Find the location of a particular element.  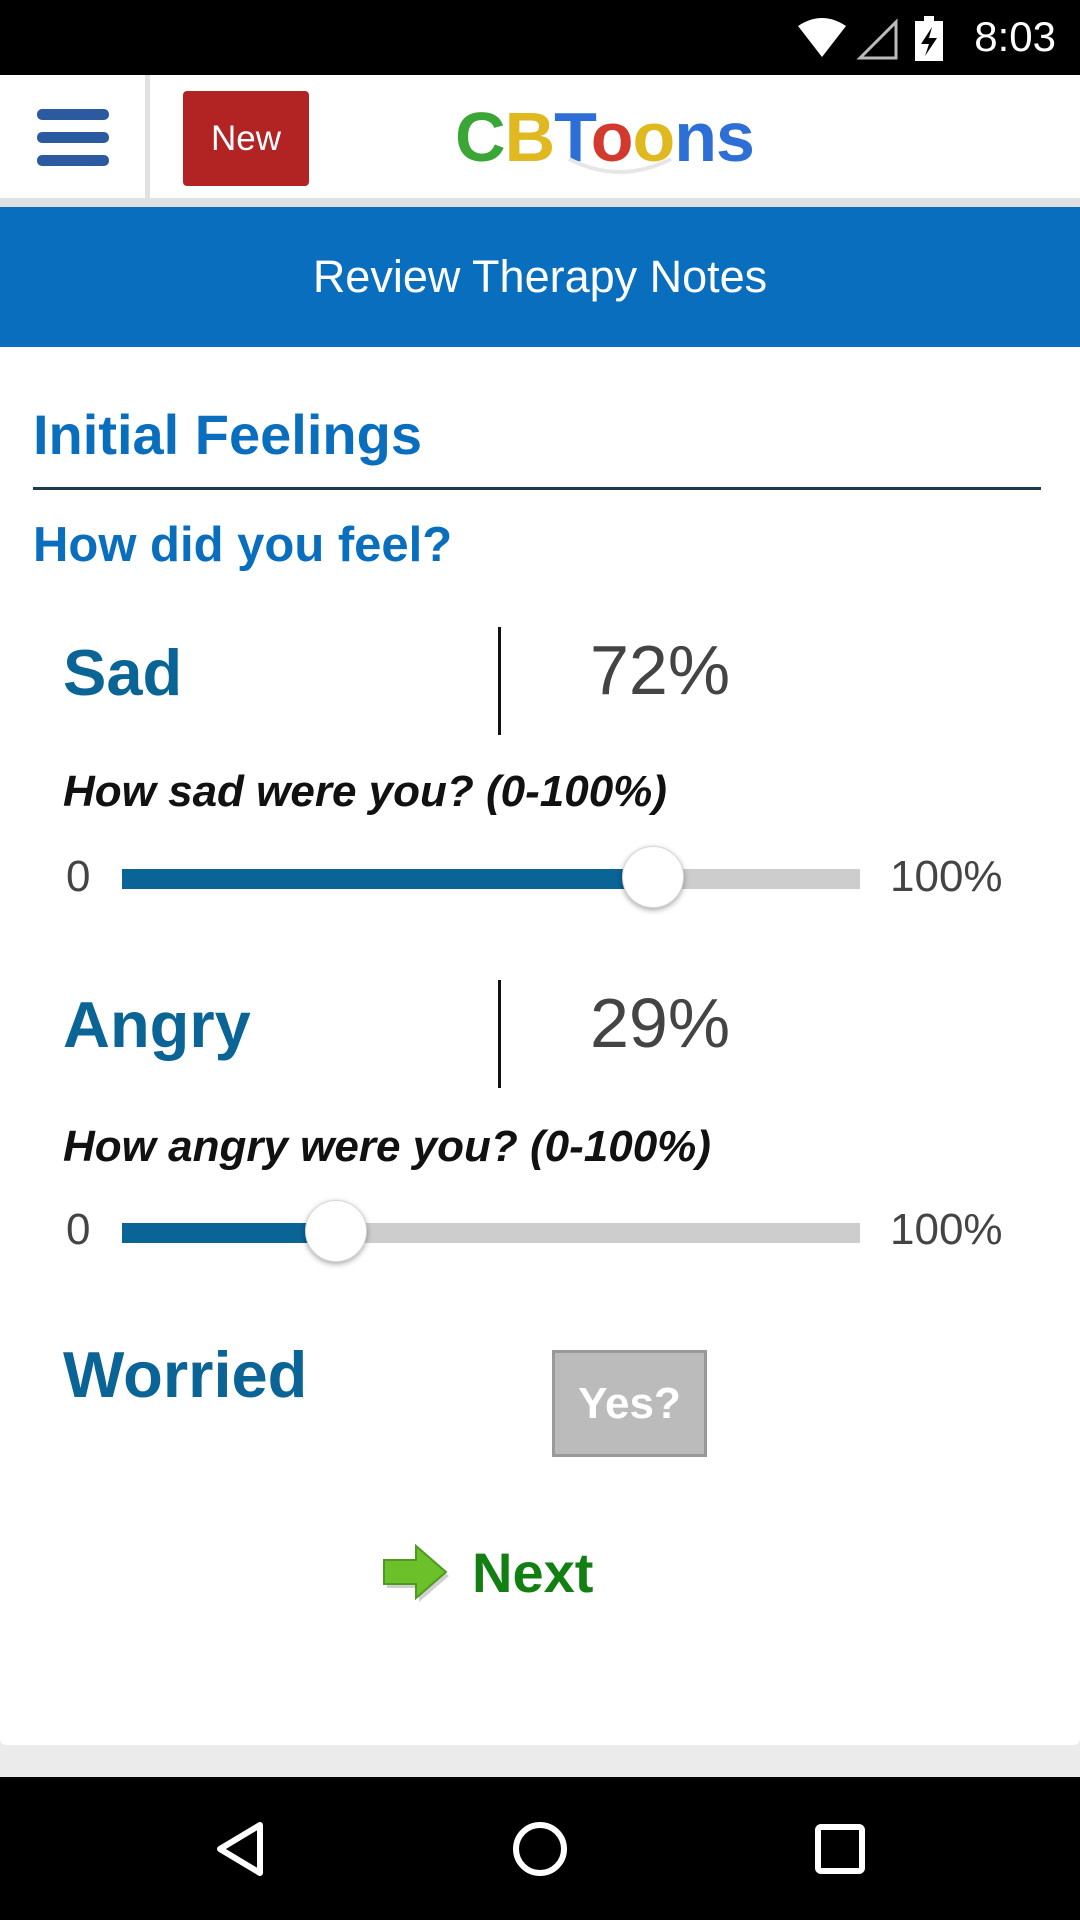

feeling-name-sad: Sad is located at coordinates (123, 672).